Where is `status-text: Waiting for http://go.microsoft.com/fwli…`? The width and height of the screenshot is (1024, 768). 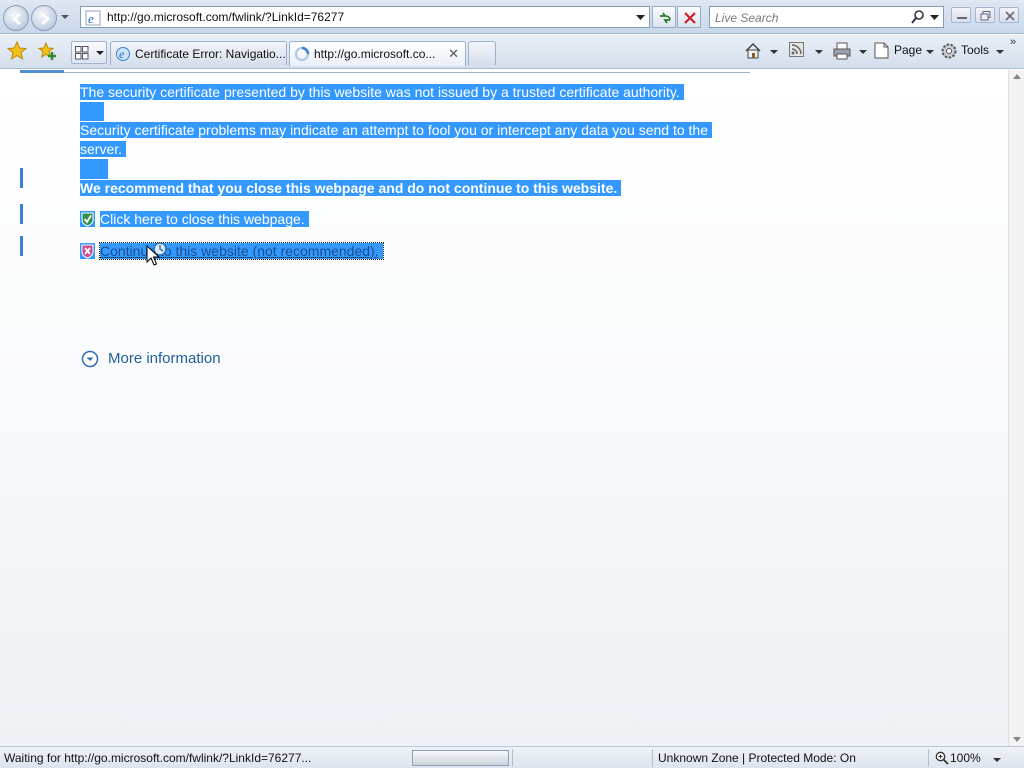
status-text: Waiting for http://go.microsoft.com/fwli… is located at coordinates (158, 758).